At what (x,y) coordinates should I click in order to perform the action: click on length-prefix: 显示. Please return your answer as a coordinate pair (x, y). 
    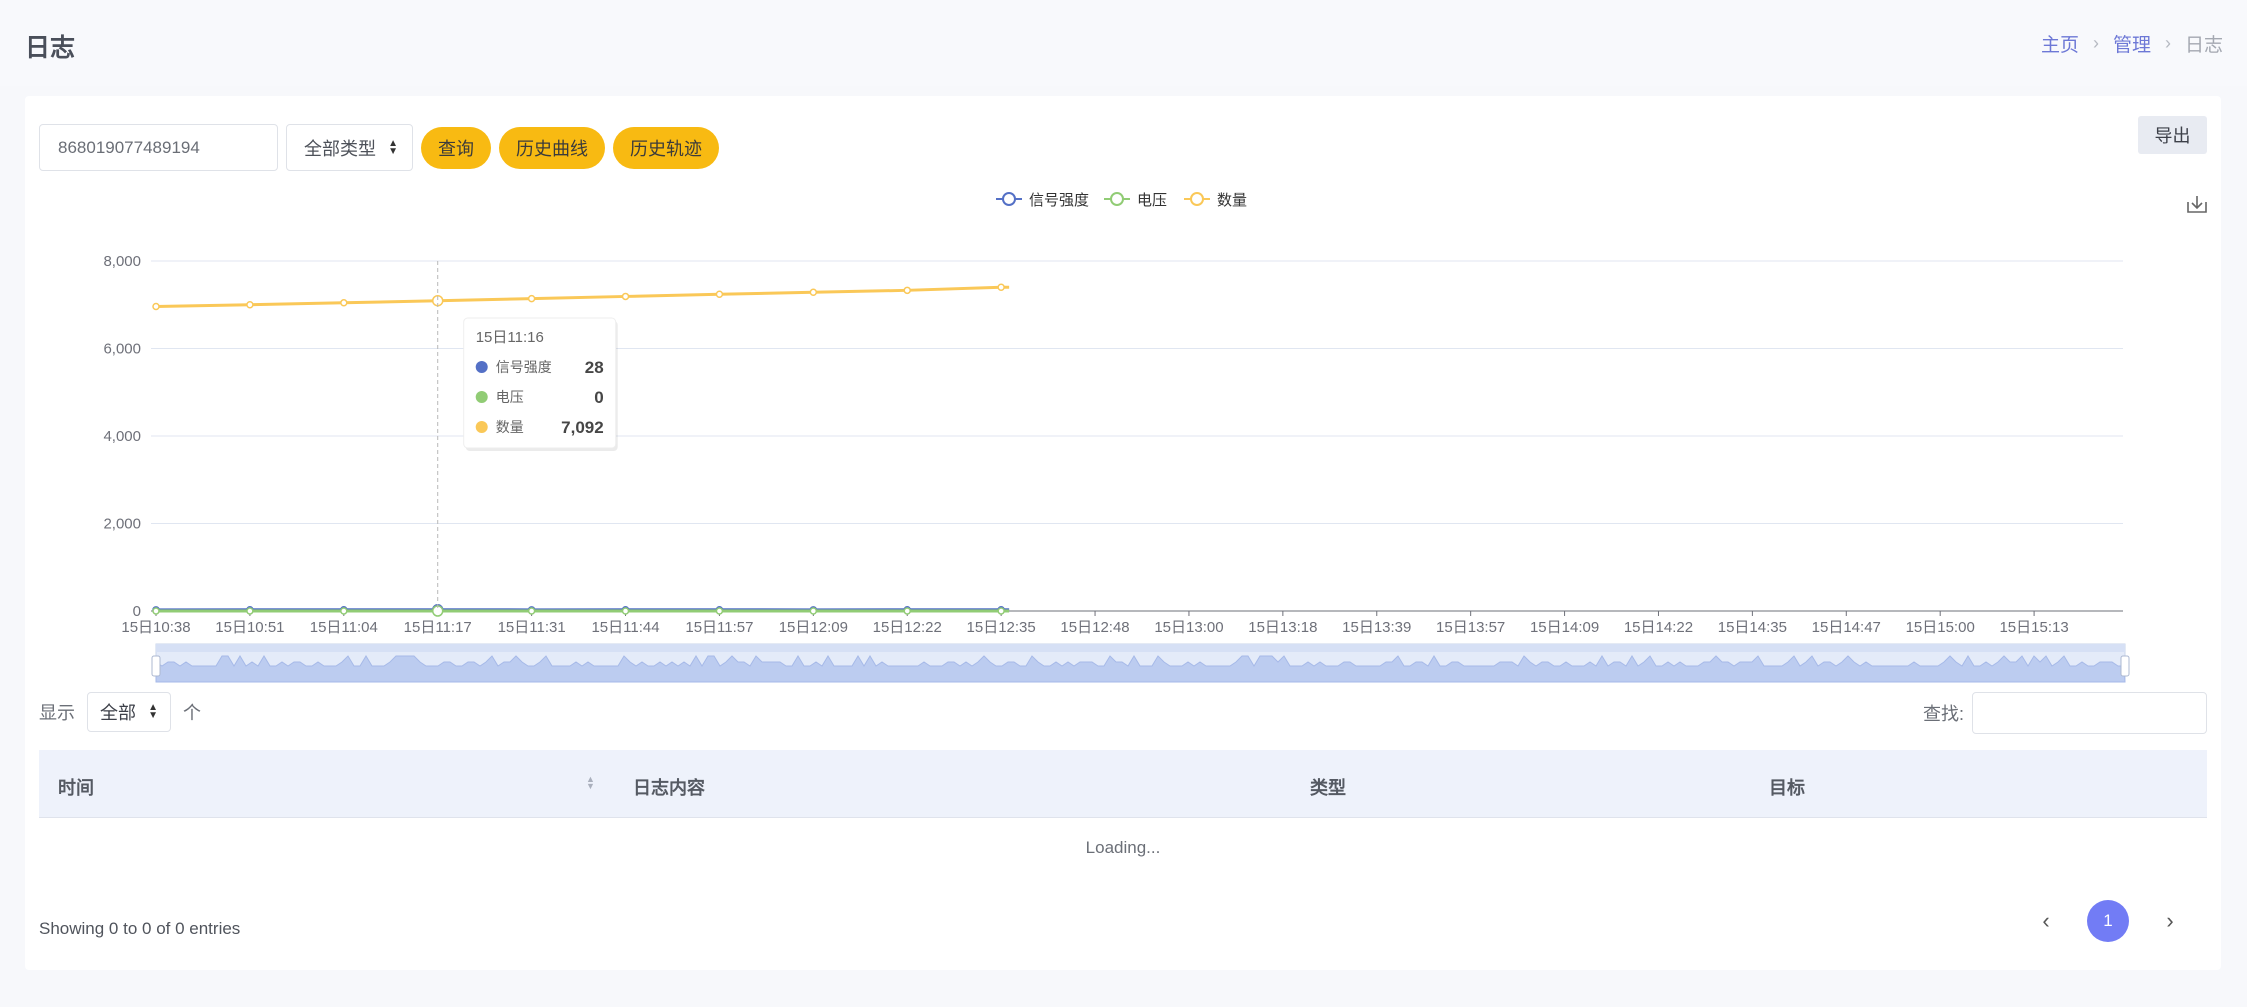
    Looking at the image, I should click on (57, 713).